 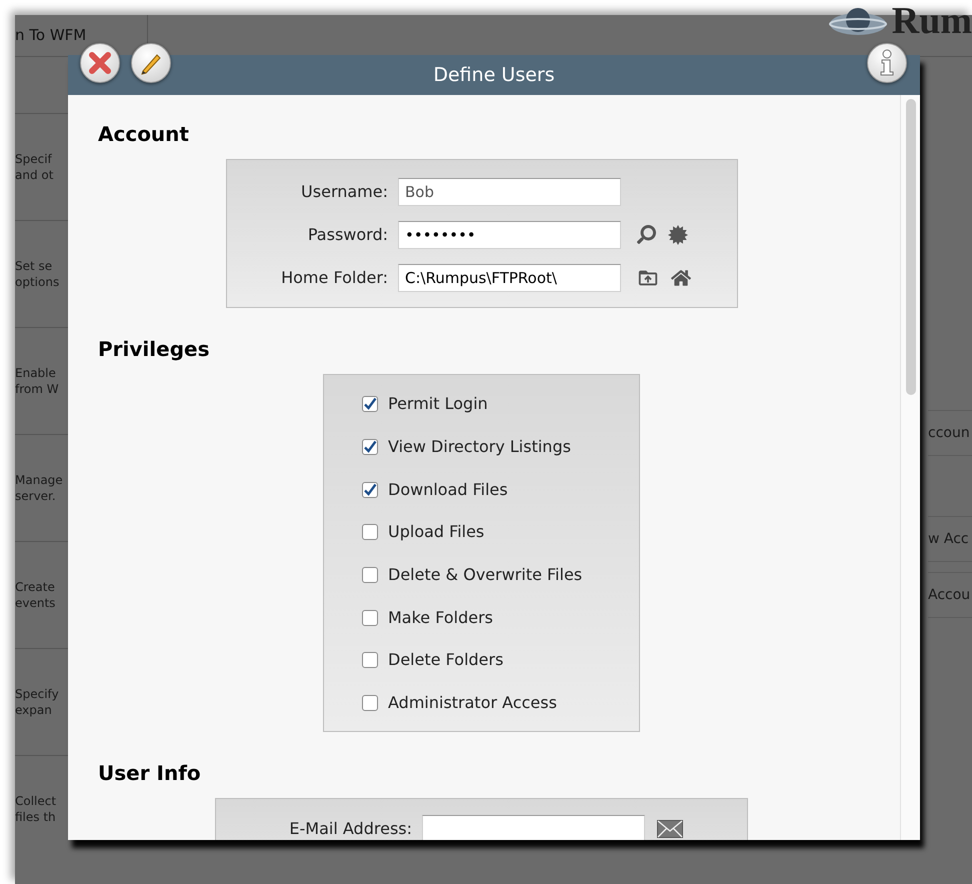 What do you see at coordinates (36, 817) in the screenshot?
I see `description-text: files th` at bounding box center [36, 817].